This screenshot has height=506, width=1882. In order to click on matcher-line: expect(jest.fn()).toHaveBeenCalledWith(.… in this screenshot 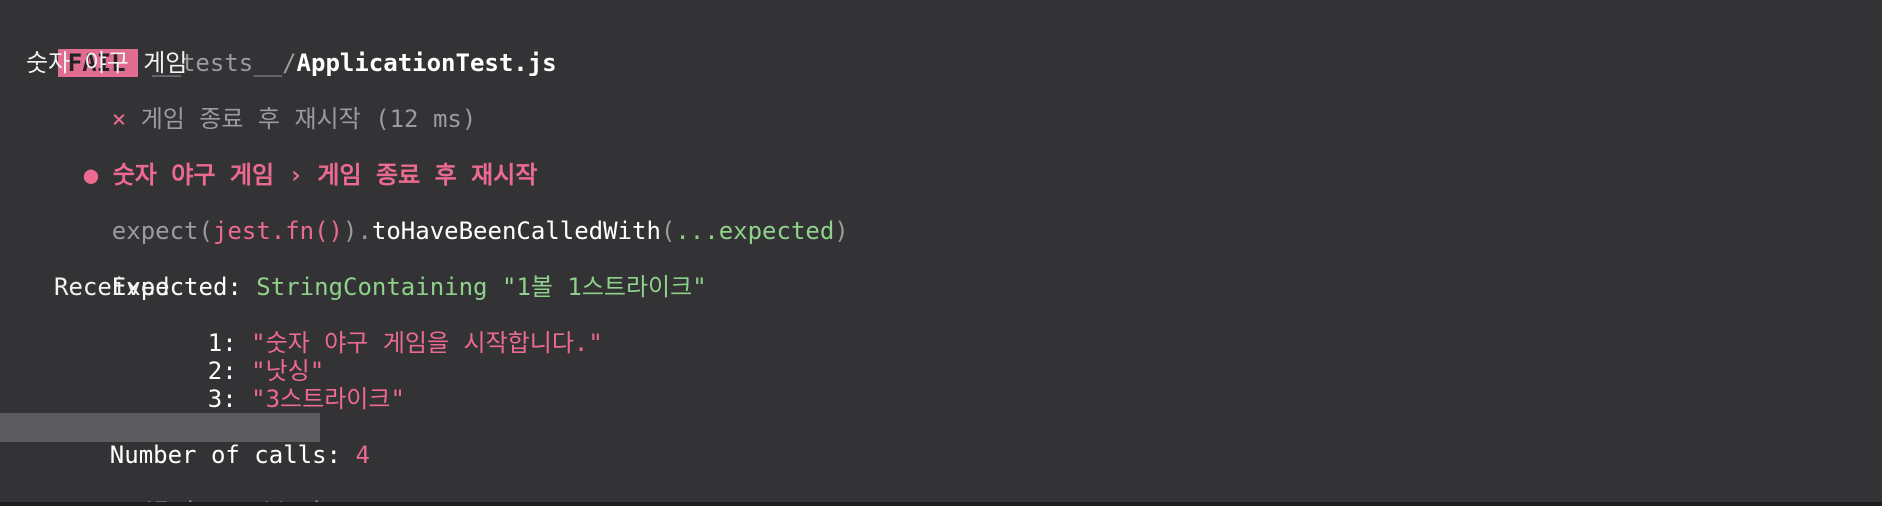, I will do `click(451, 217)`.